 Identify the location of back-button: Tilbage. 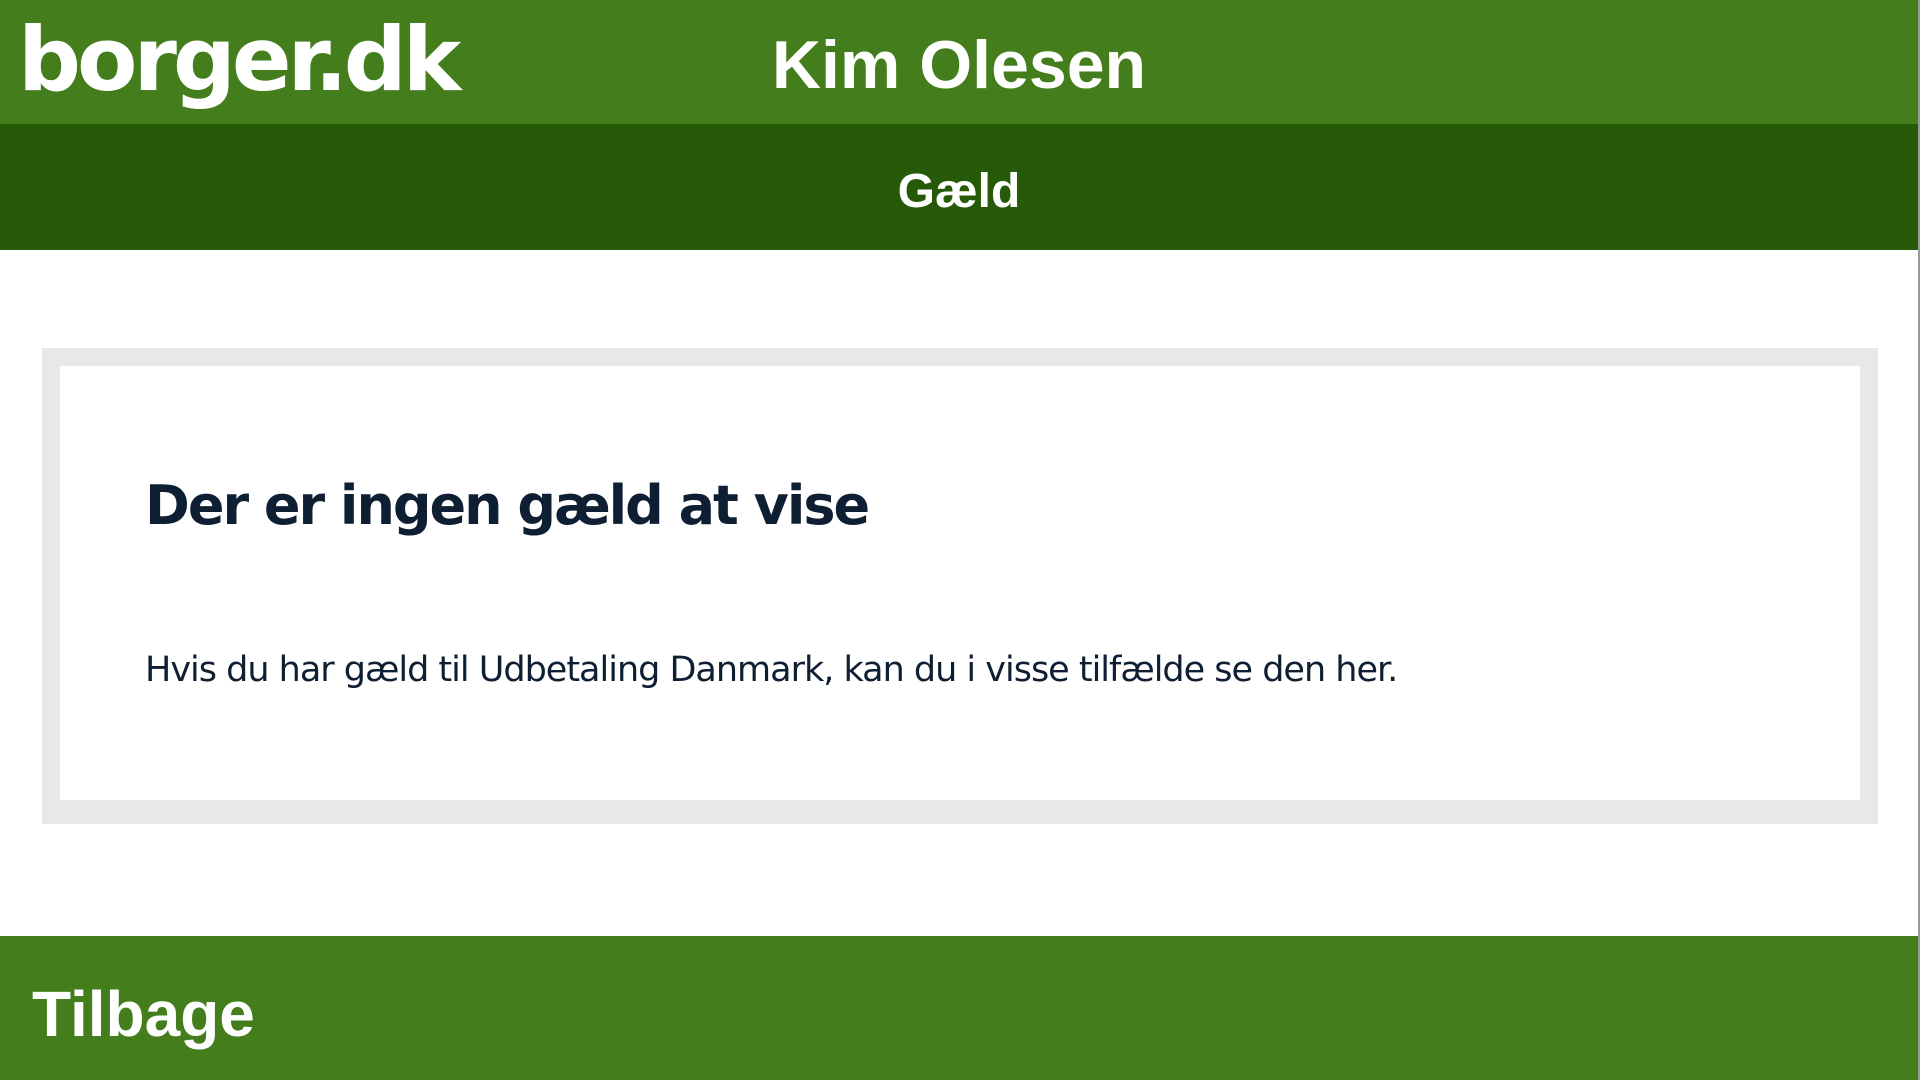
(143, 1014).